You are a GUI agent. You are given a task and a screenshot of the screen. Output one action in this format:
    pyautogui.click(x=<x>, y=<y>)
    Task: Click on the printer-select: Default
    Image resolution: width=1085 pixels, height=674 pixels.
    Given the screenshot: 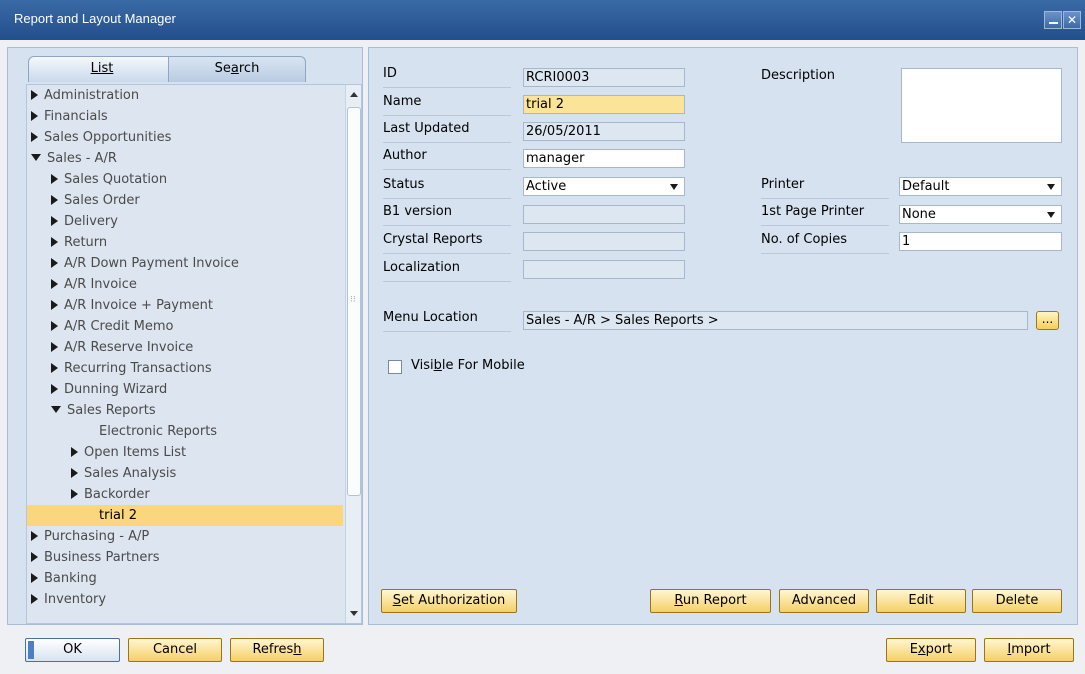 What is the action you would take?
    pyautogui.click(x=980, y=186)
    